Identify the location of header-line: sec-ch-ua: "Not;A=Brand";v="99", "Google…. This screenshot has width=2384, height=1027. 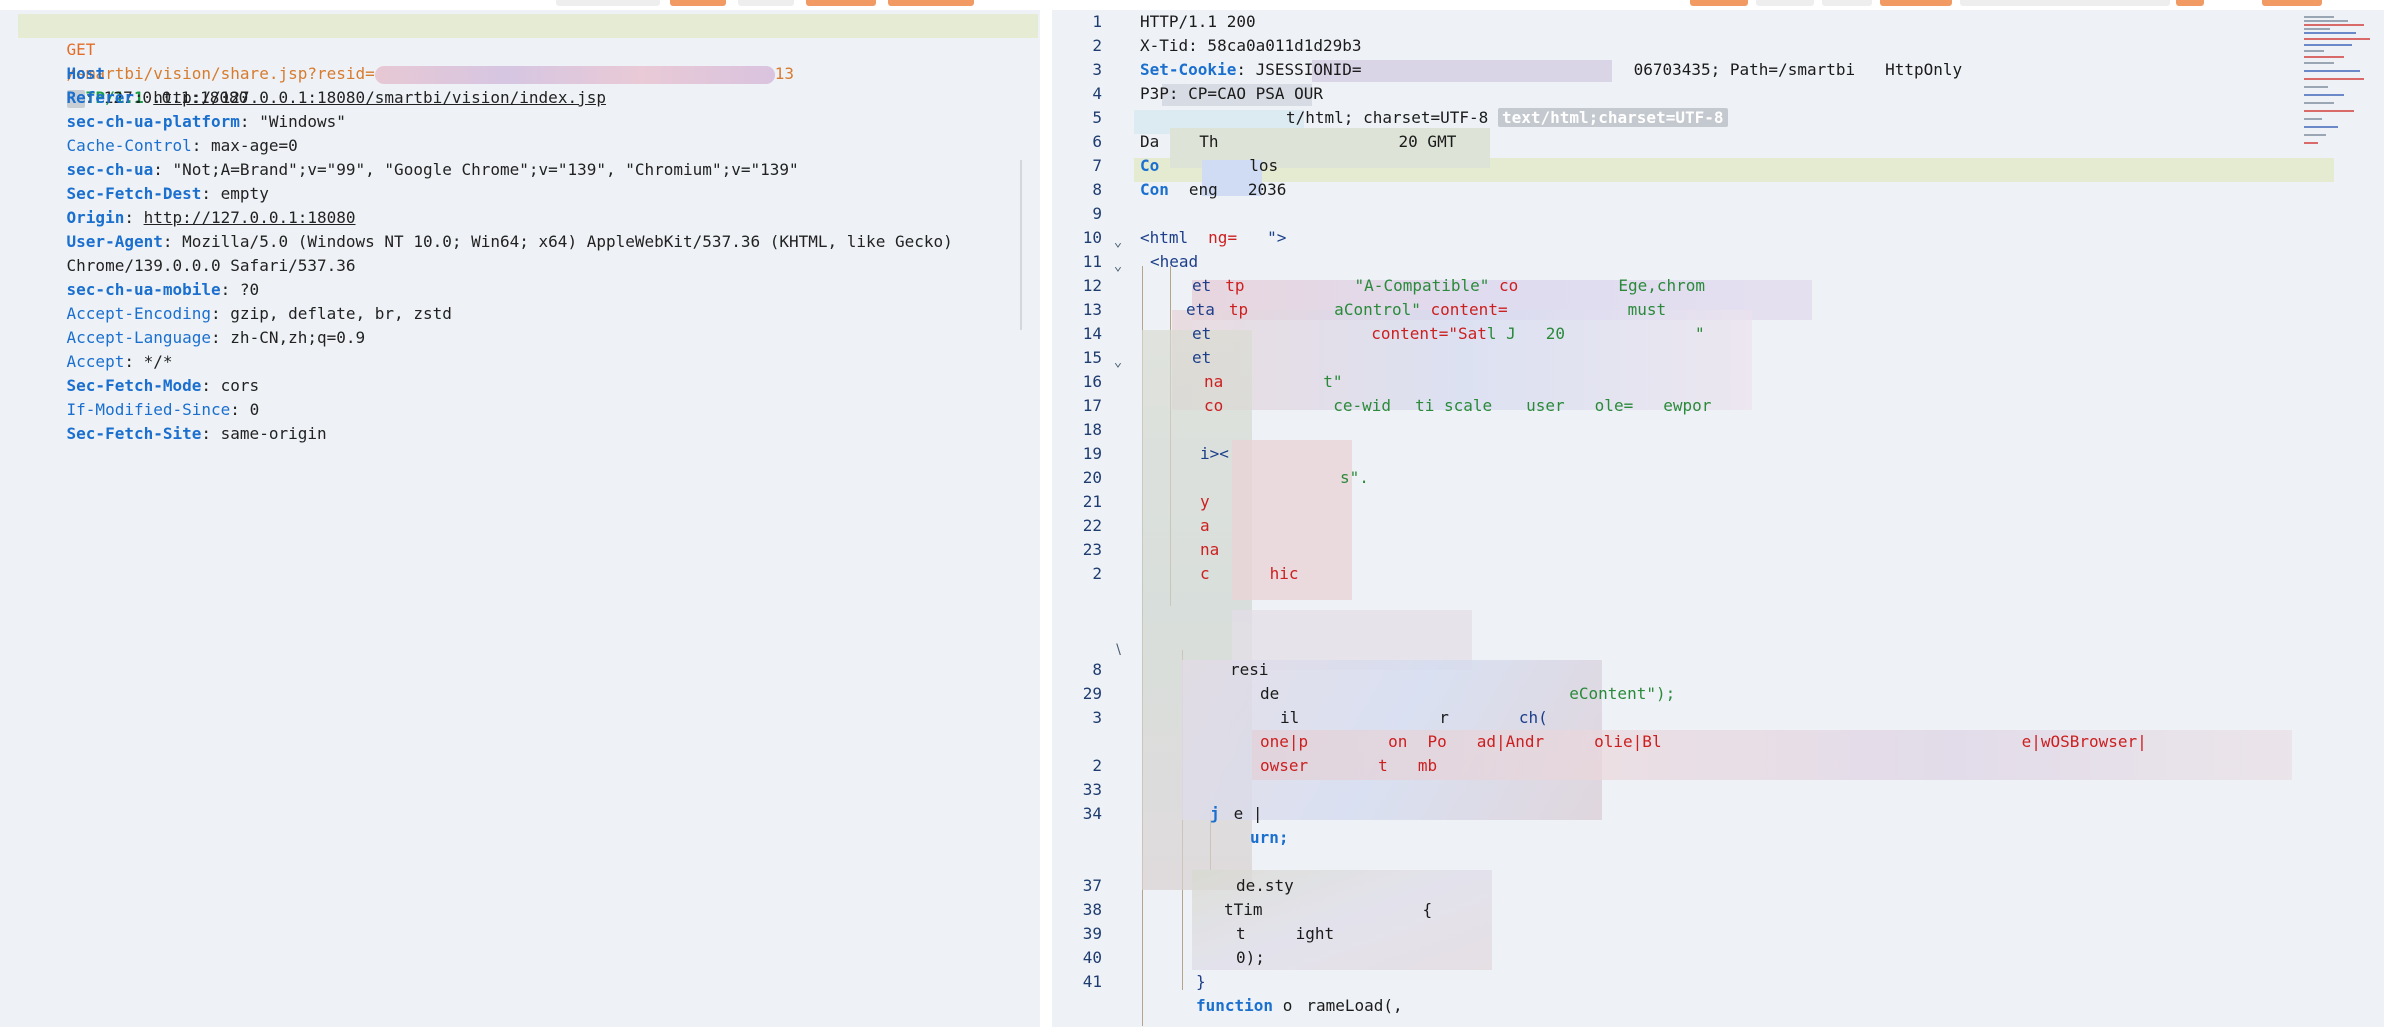
(432, 169).